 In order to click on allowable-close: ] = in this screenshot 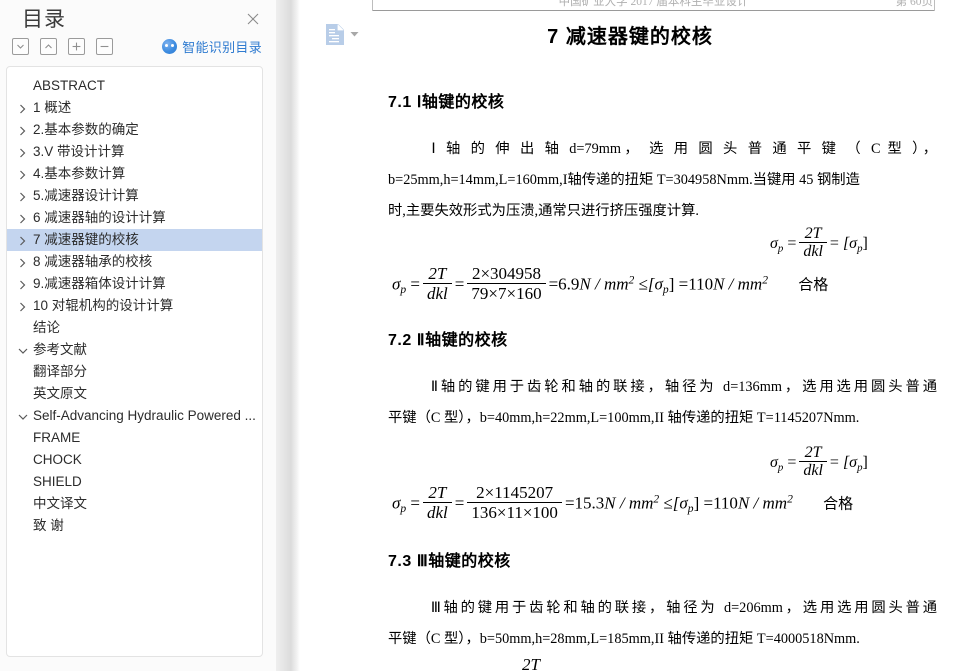, I will do `click(703, 503)`.